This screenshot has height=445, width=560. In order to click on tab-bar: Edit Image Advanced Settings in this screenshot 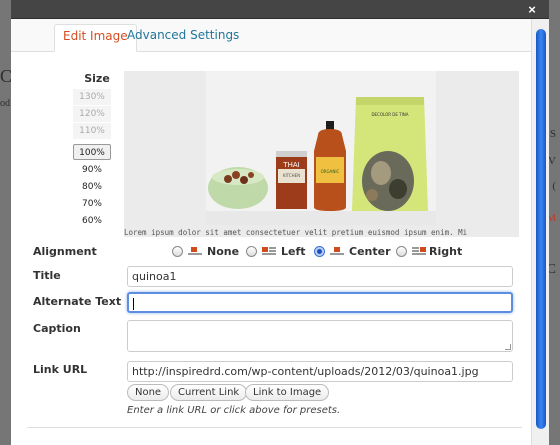, I will do `click(271, 35)`.